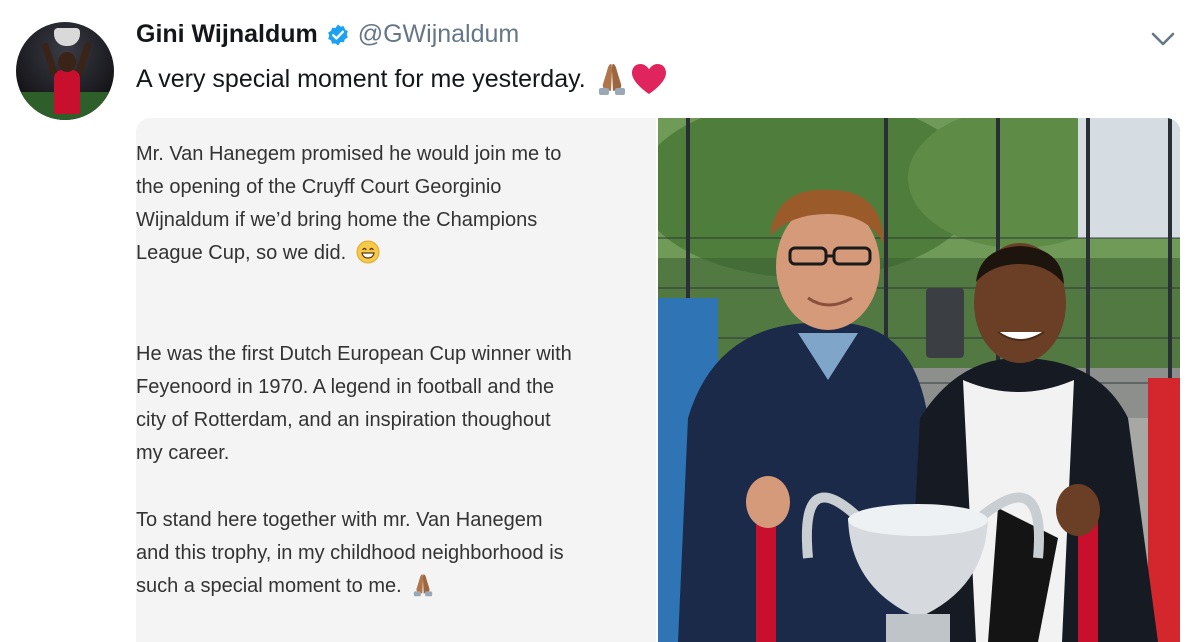 This screenshot has height=642, width=1200. I want to click on grinning-face-icon, so click(368, 252).